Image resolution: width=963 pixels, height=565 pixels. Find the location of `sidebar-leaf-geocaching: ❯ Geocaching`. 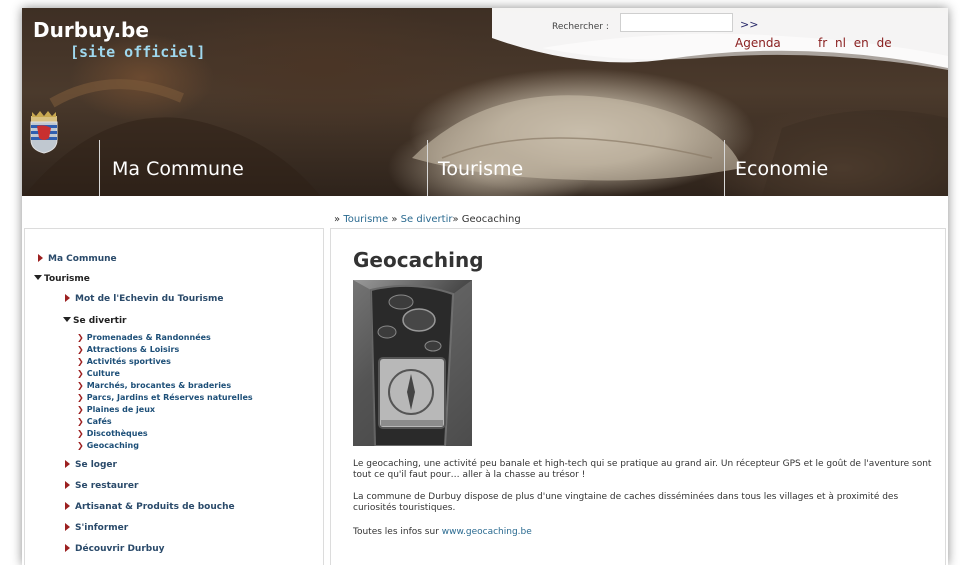

sidebar-leaf-geocaching: ❯ Geocaching is located at coordinates (108, 445).